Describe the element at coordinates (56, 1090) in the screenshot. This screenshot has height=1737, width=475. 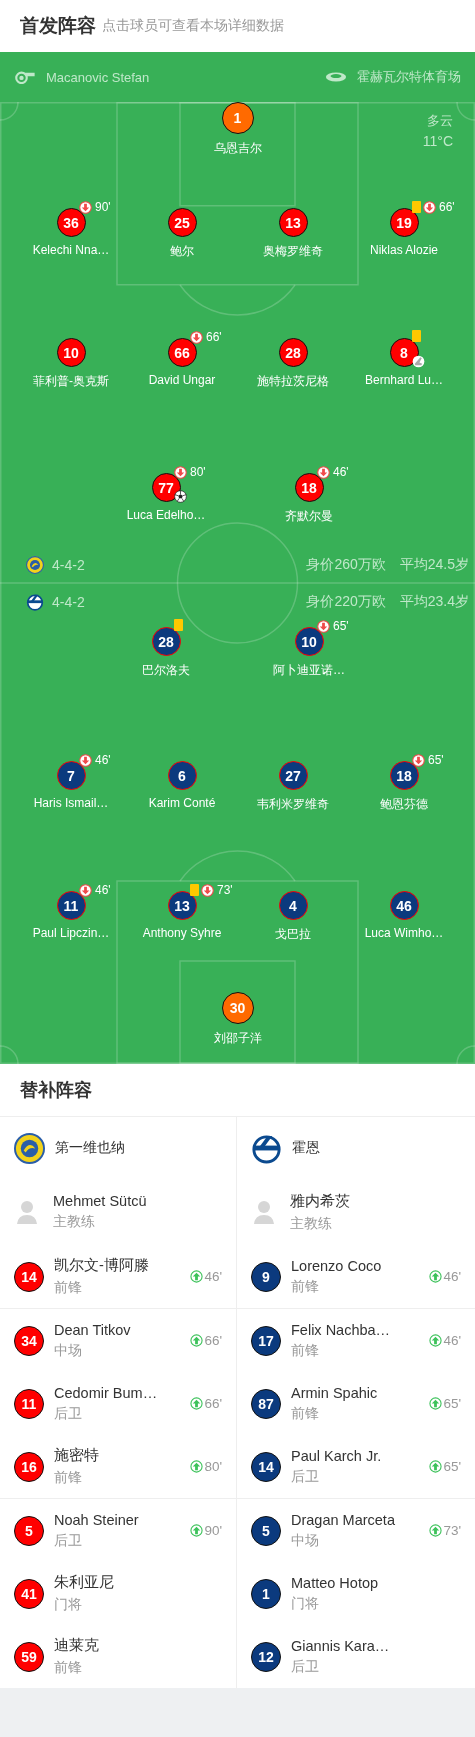
I see `section-title: 替补阵容` at that location.